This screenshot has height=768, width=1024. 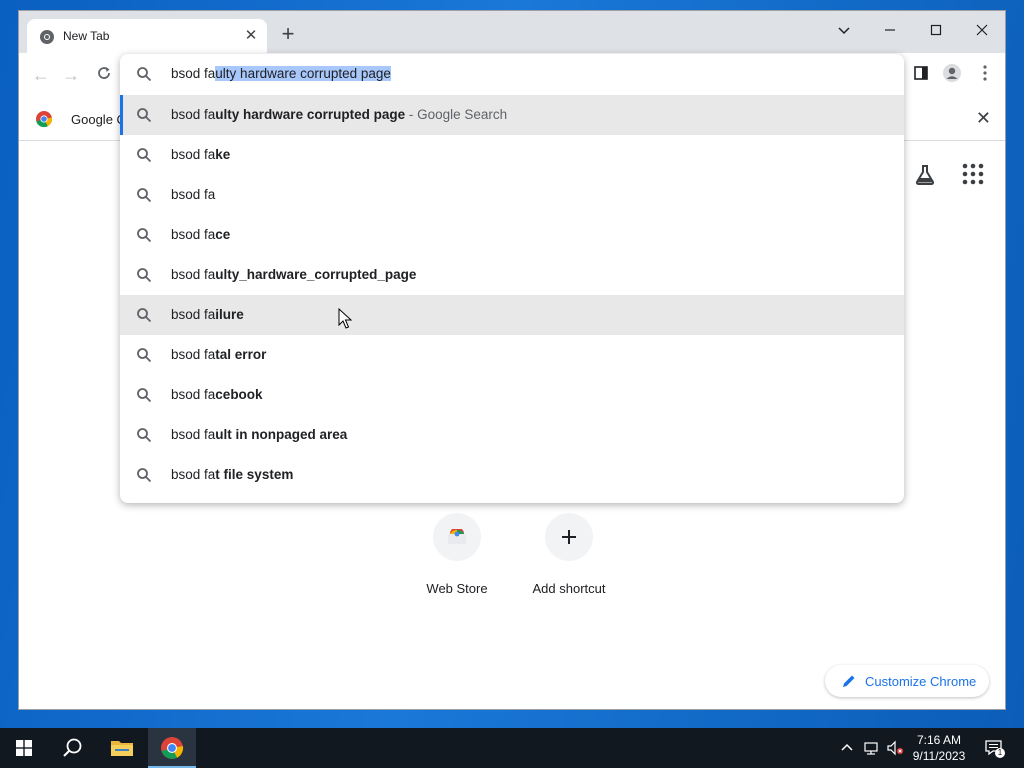 I want to click on bookmark-label: Google C, so click(x=98, y=119).